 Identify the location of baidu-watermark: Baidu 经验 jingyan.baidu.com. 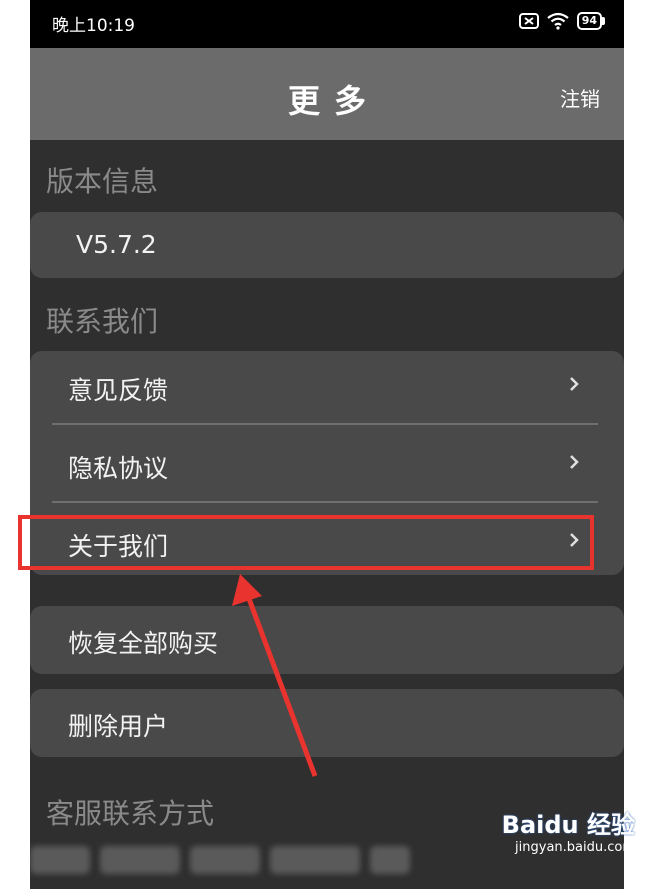
(568, 830).